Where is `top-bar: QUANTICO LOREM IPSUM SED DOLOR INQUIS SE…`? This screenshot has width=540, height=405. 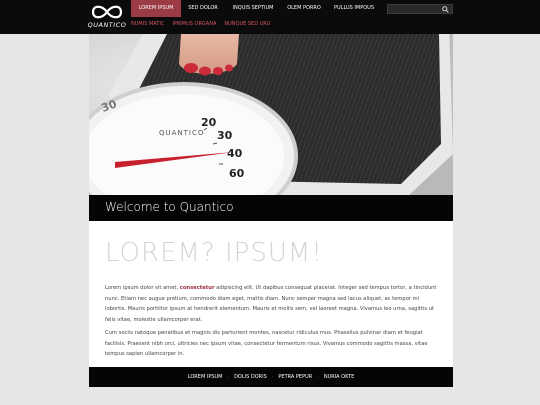
top-bar: QUANTICO LOREM IPSUM SED DOLOR INQUIS SE… is located at coordinates (270, 17).